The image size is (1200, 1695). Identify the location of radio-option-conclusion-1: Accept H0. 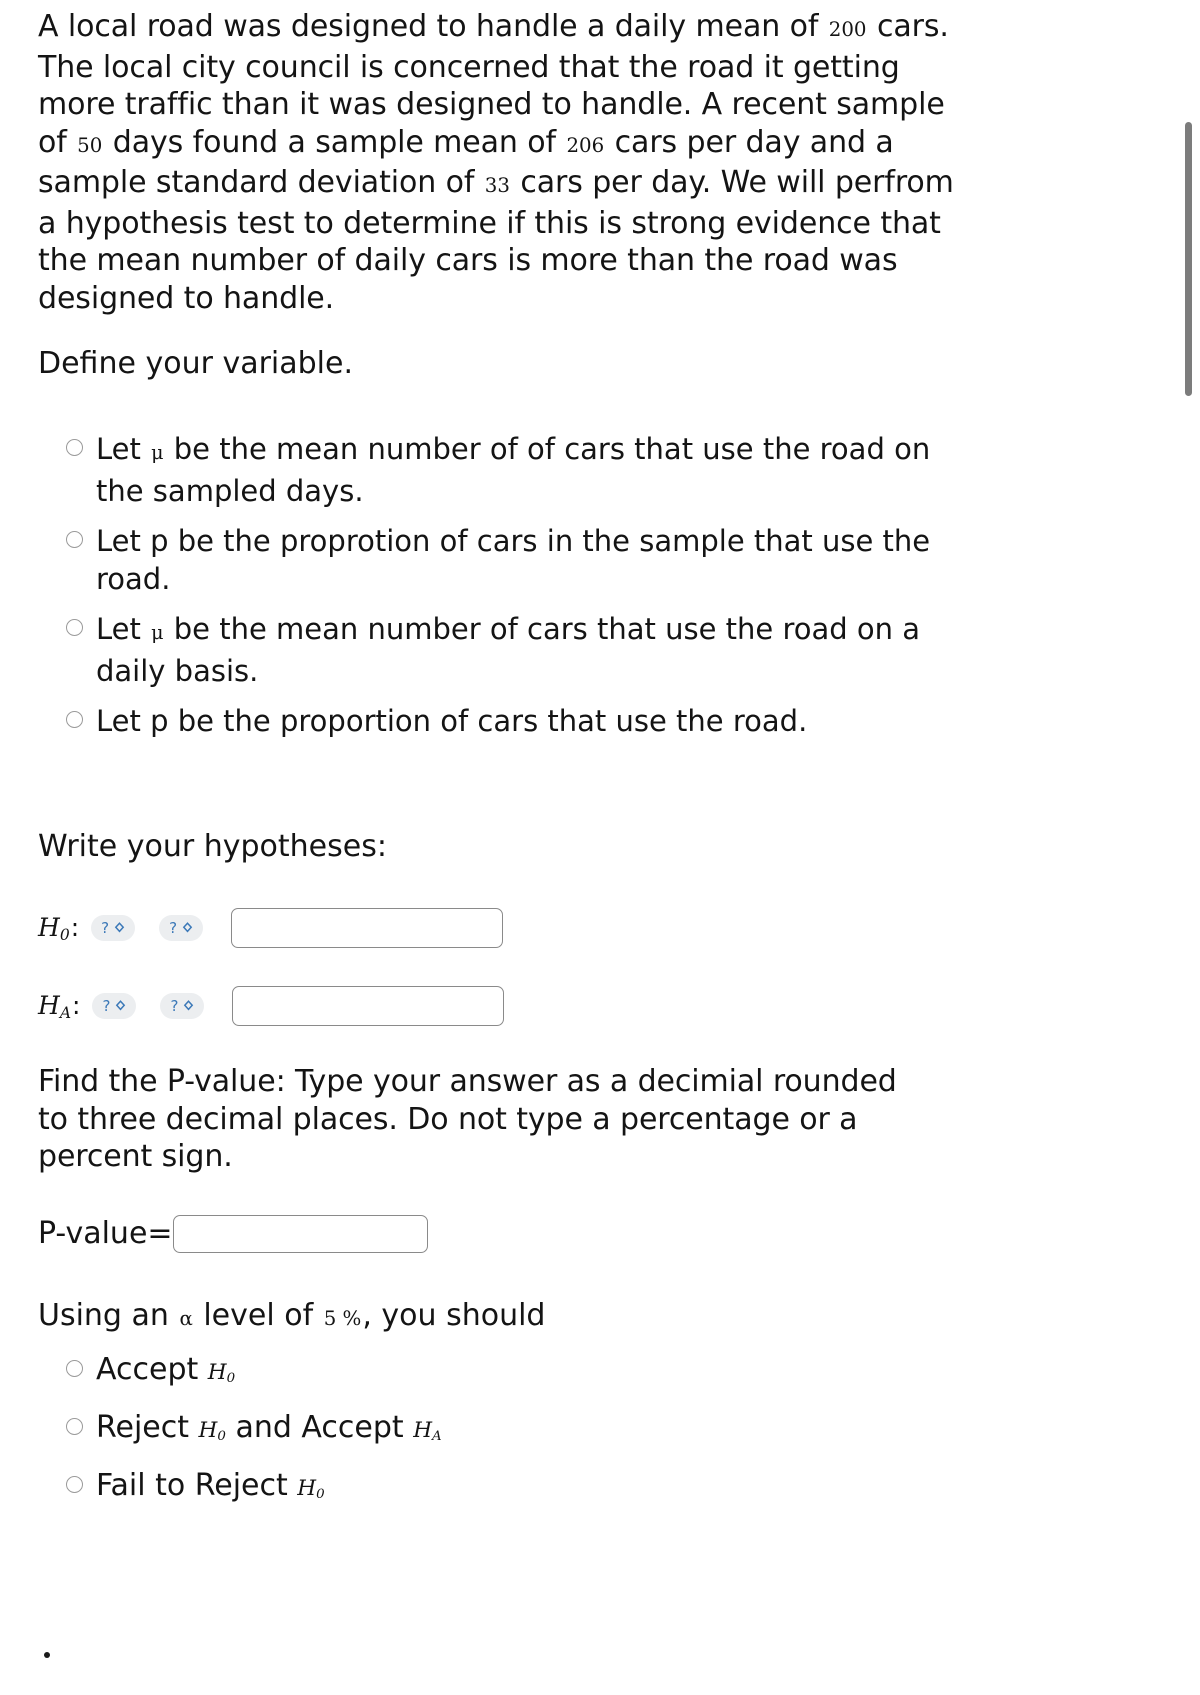
(416, 1374).